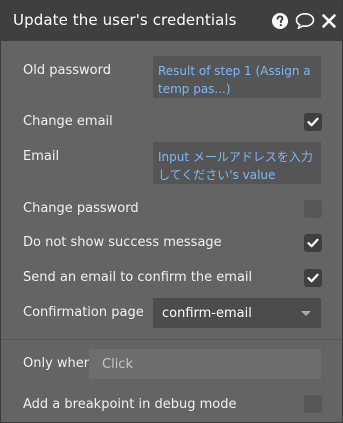 The width and height of the screenshot is (343, 423). I want to click on confirmation-page-dropdown: confirm-email, so click(237, 313).